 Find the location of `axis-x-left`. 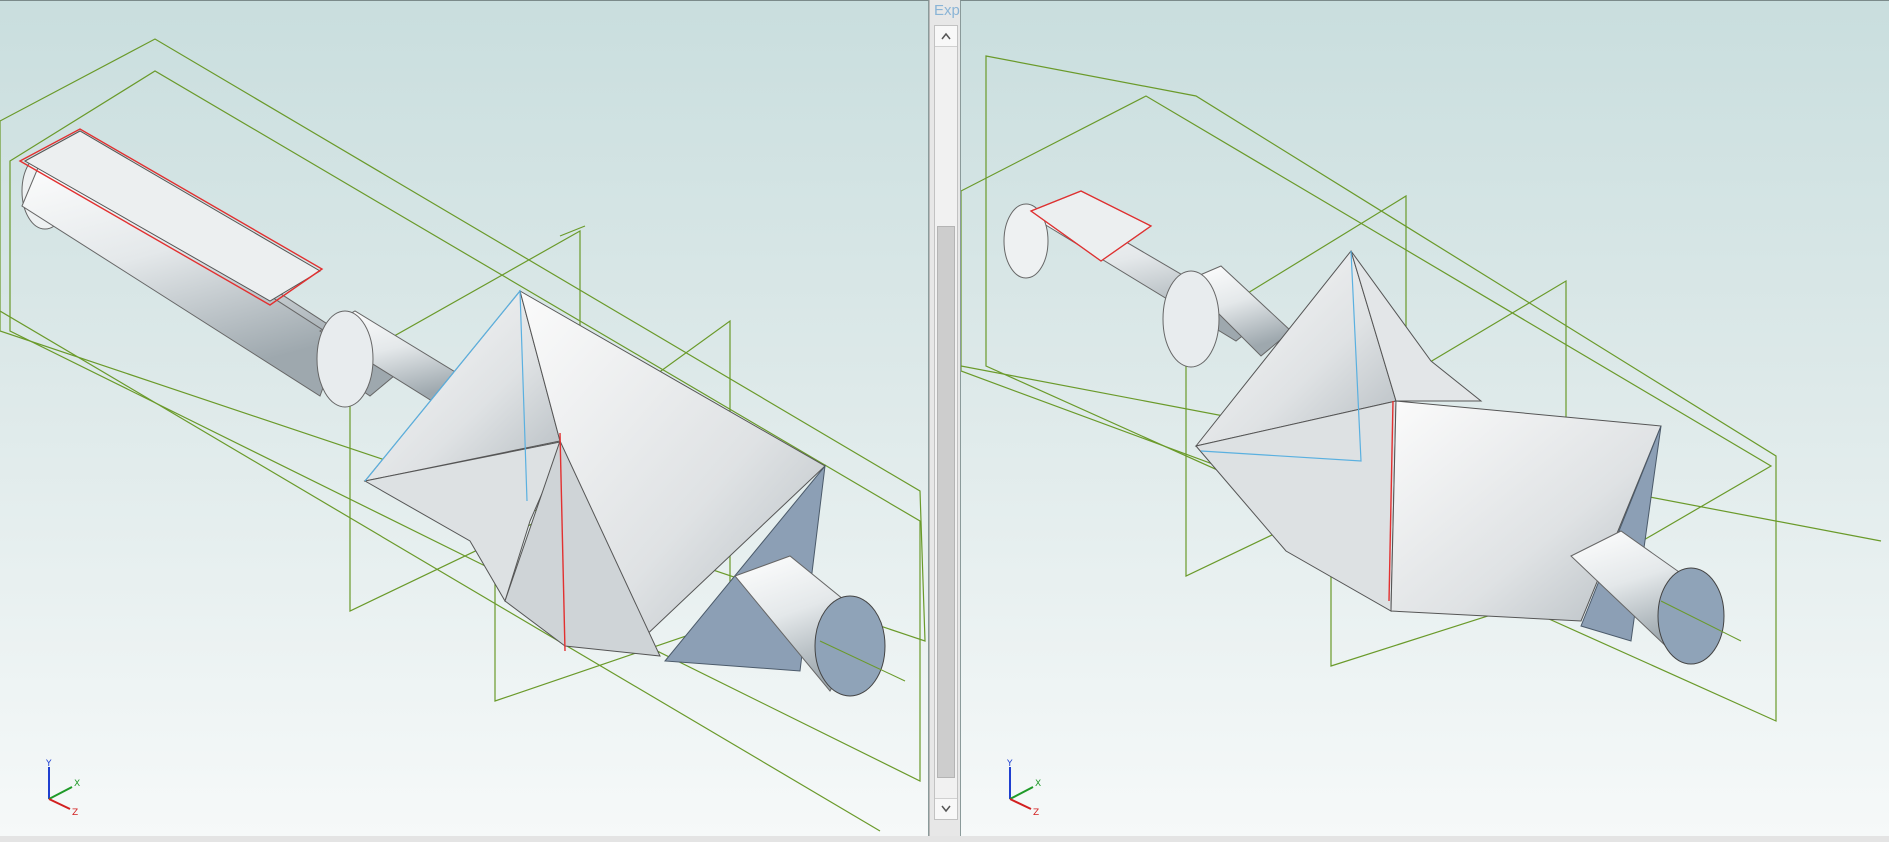

axis-x-left is located at coordinates (60, 793).